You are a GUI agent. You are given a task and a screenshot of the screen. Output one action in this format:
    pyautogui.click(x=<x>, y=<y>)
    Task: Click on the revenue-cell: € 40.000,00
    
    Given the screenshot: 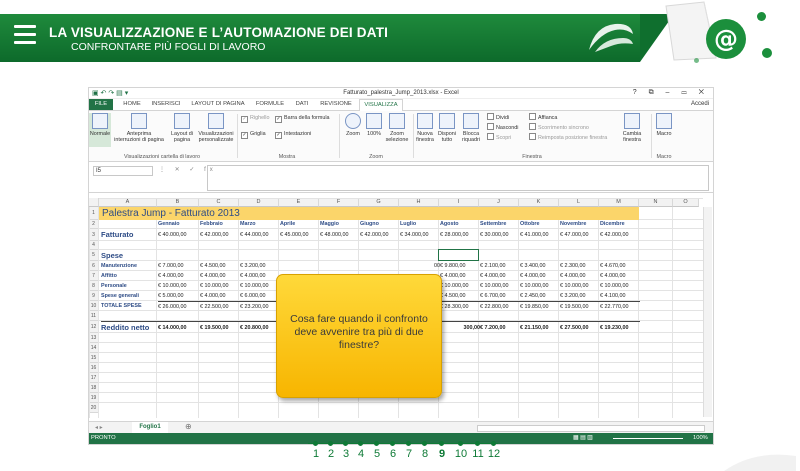 What is the action you would take?
    pyautogui.click(x=179, y=235)
    